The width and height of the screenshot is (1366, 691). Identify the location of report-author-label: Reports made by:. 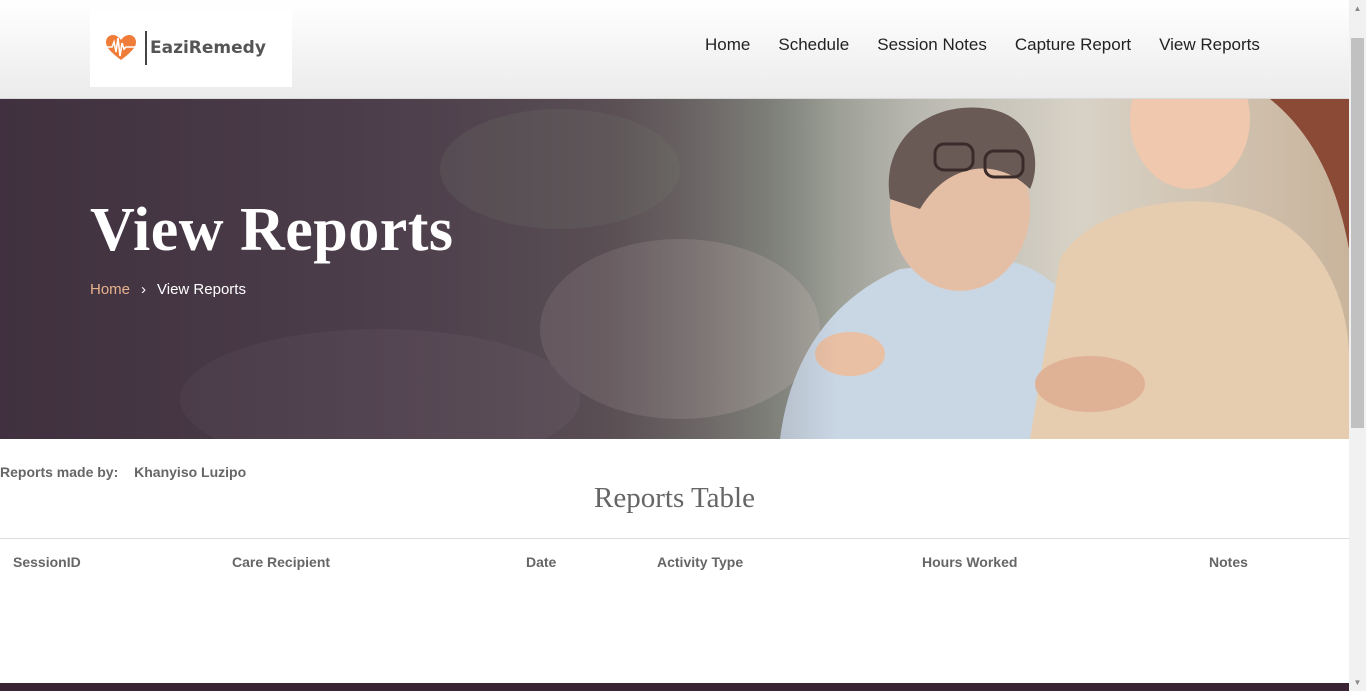
(59, 472).